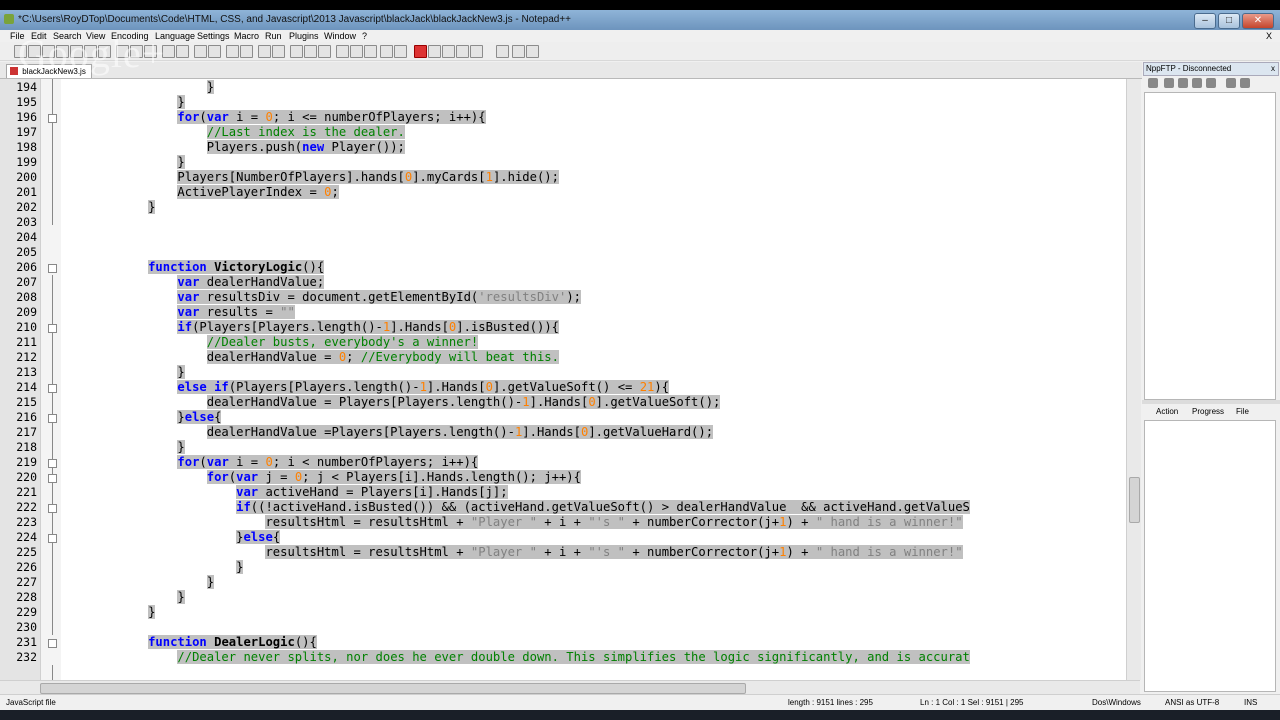 This screenshot has width=1280, height=720. What do you see at coordinates (67, 36) in the screenshot?
I see `menu-search: Search` at bounding box center [67, 36].